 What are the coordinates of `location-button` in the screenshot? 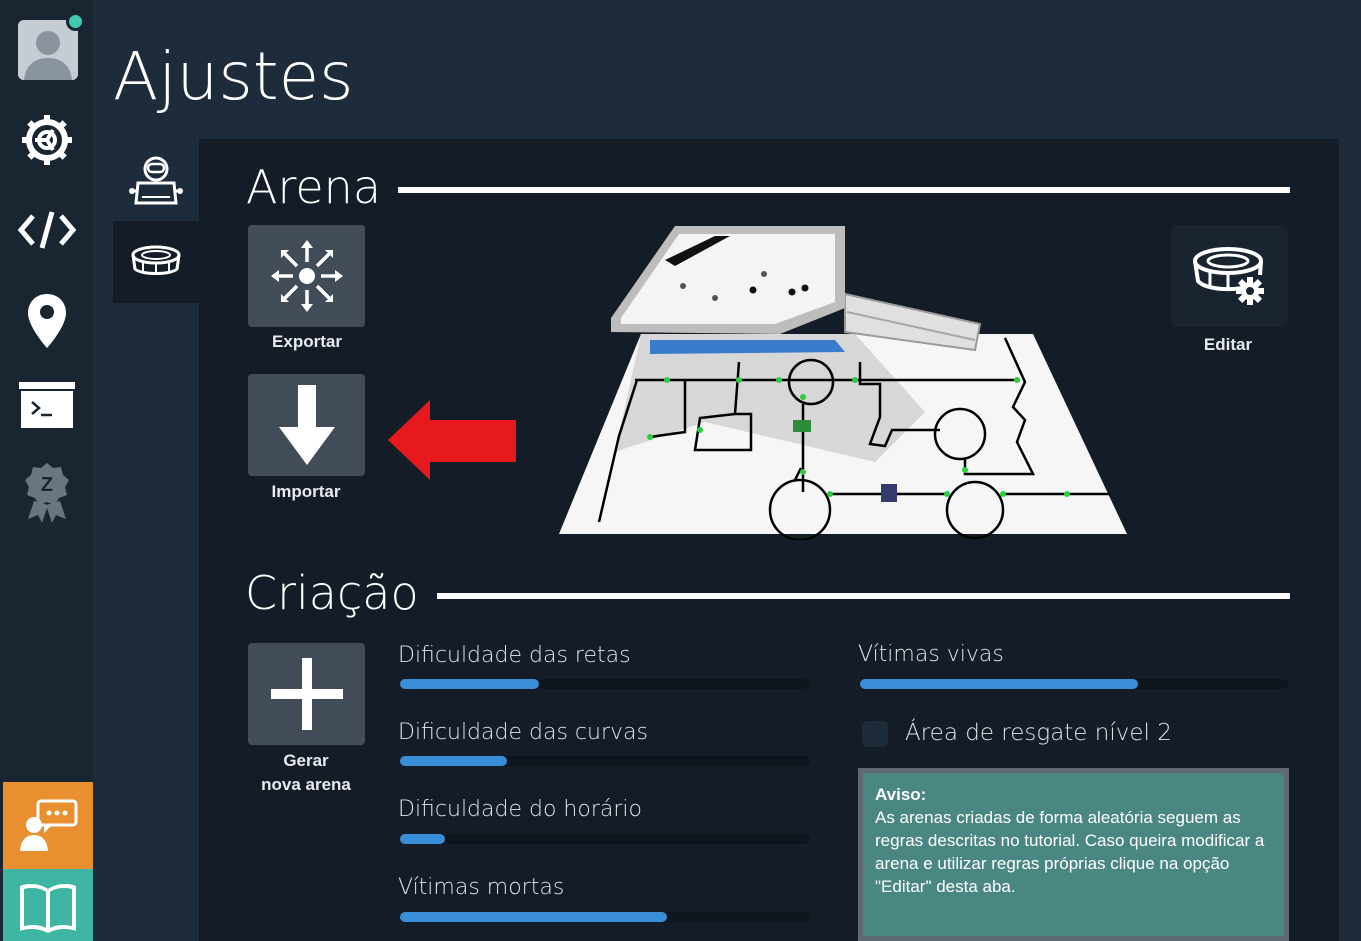 It's located at (46, 321).